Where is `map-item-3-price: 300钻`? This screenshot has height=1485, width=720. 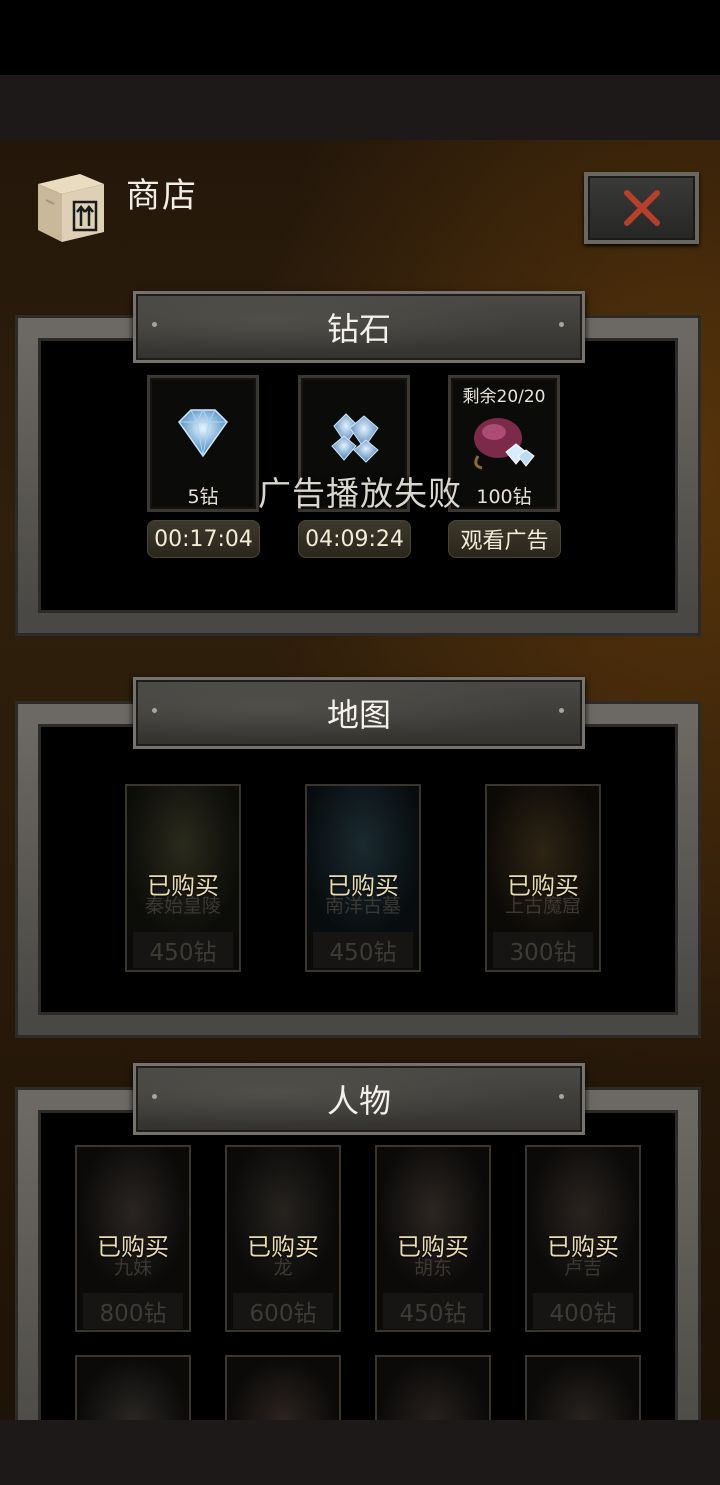 map-item-3-price: 300钻 is located at coordinates (543, 950).